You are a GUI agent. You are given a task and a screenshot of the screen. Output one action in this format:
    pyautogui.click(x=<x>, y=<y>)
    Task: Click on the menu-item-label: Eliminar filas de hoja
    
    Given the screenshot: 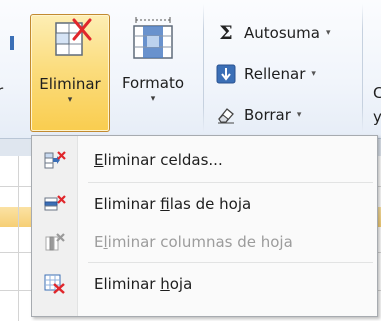 What is the action you would take?
    pyautogui.click(x=173, y=204)
    